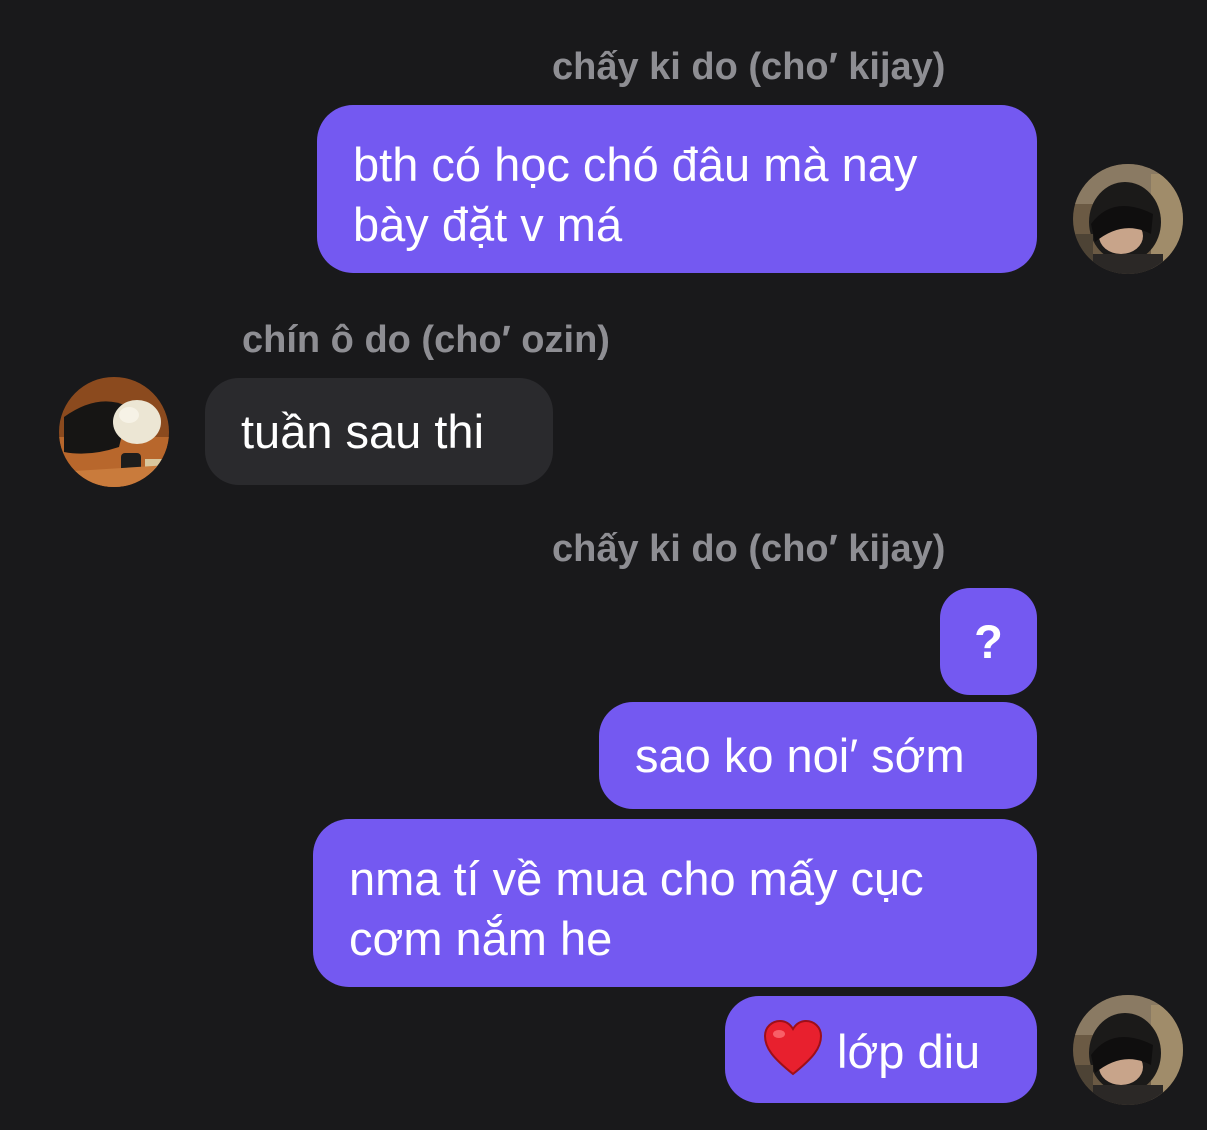  I want to click on message-text: bày đặt v má, so click(488, 224).